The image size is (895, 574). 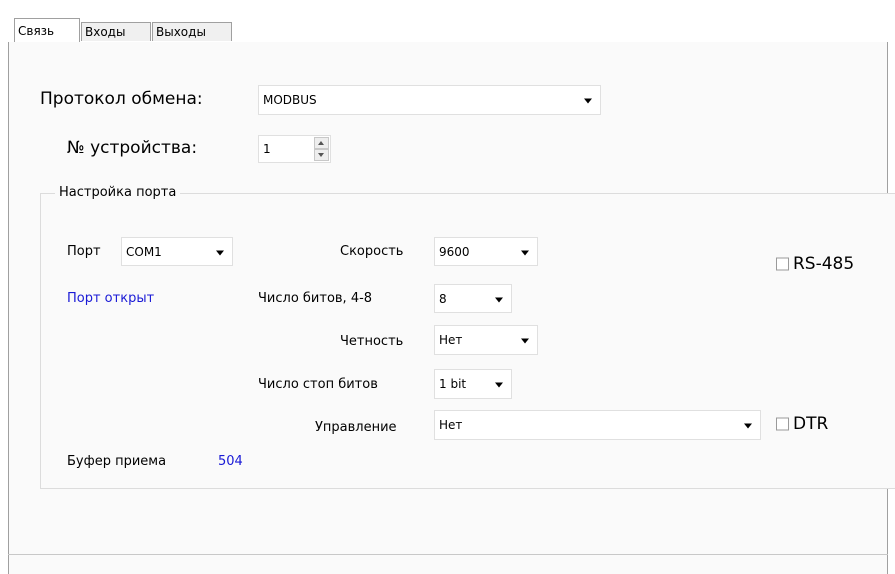 What do you see at coordinates (451, 340) in the screenshot?
I see `parity-value: Нет` at bounding box center [451, 340].